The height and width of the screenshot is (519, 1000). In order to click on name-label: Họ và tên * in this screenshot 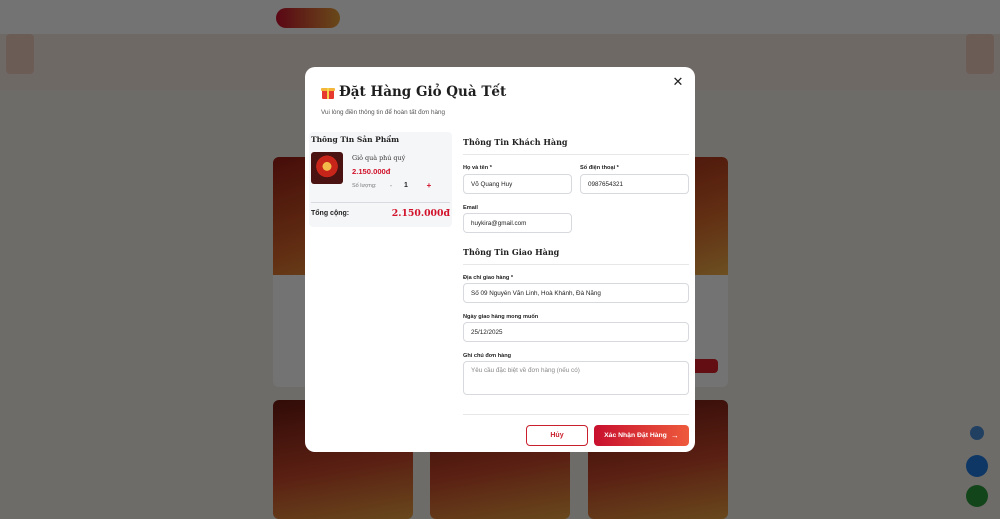, I will do `click(477, 168)`.